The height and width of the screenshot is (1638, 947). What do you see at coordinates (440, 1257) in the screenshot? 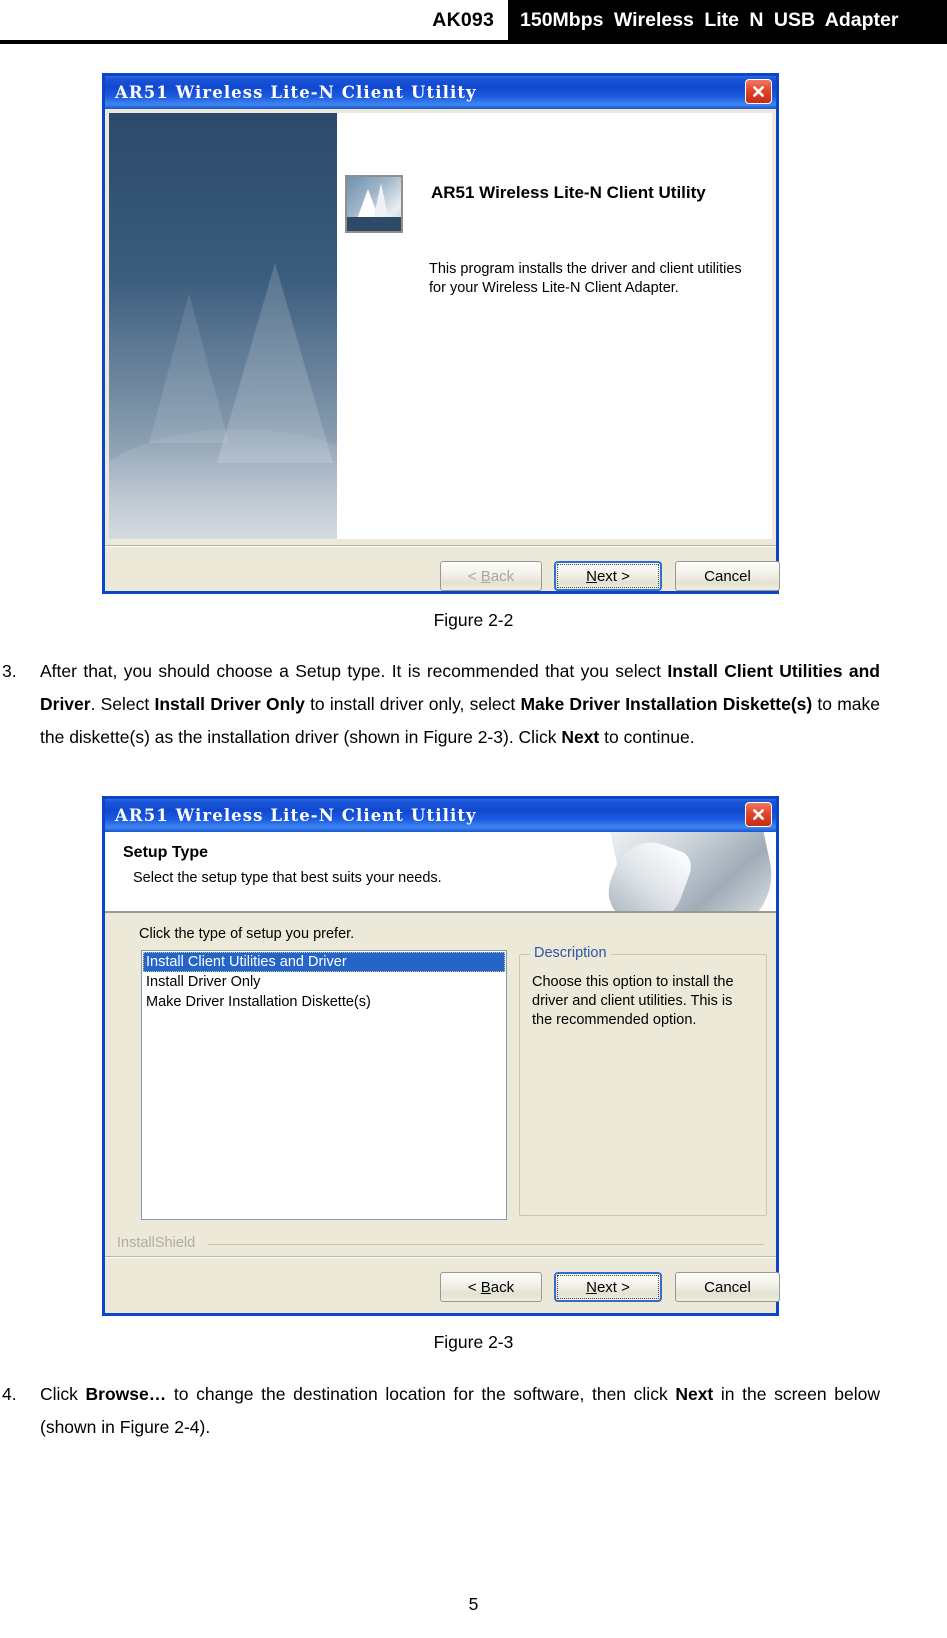
I see `dialog2-footer-rule` at bounding box center [440, 1257].